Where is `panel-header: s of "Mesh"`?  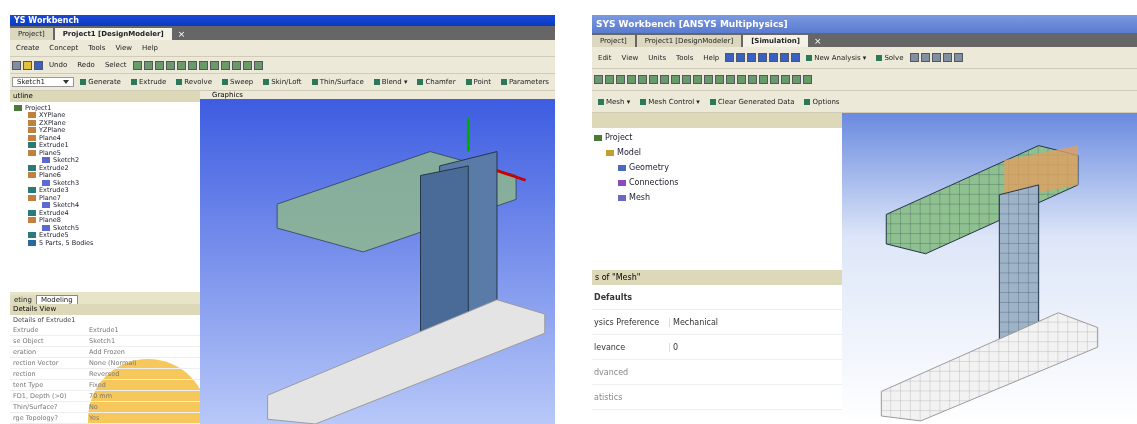 panel-header: s of "Mesh" is located at coordinates (717, 277).